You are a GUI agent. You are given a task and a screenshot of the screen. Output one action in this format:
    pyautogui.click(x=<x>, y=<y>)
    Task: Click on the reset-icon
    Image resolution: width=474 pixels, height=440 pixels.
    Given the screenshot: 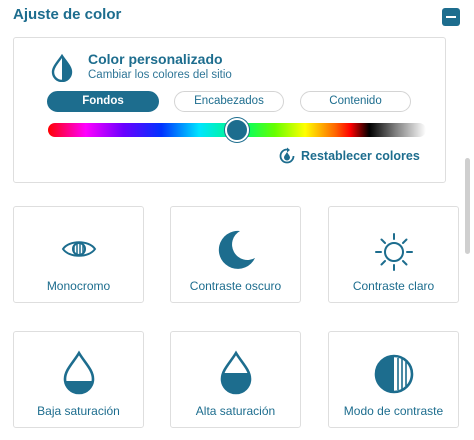 What is the action you would take?
    pyautogui.click(x=287, y=155)
    